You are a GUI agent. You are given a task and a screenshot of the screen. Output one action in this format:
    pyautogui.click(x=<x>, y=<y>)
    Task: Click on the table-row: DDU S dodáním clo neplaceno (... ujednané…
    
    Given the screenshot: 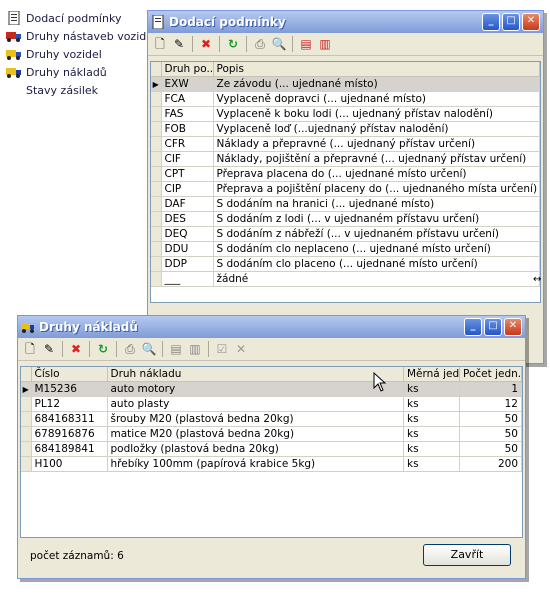 What is the action you would take?
    pyautogui.click(x=345, y=249)
    